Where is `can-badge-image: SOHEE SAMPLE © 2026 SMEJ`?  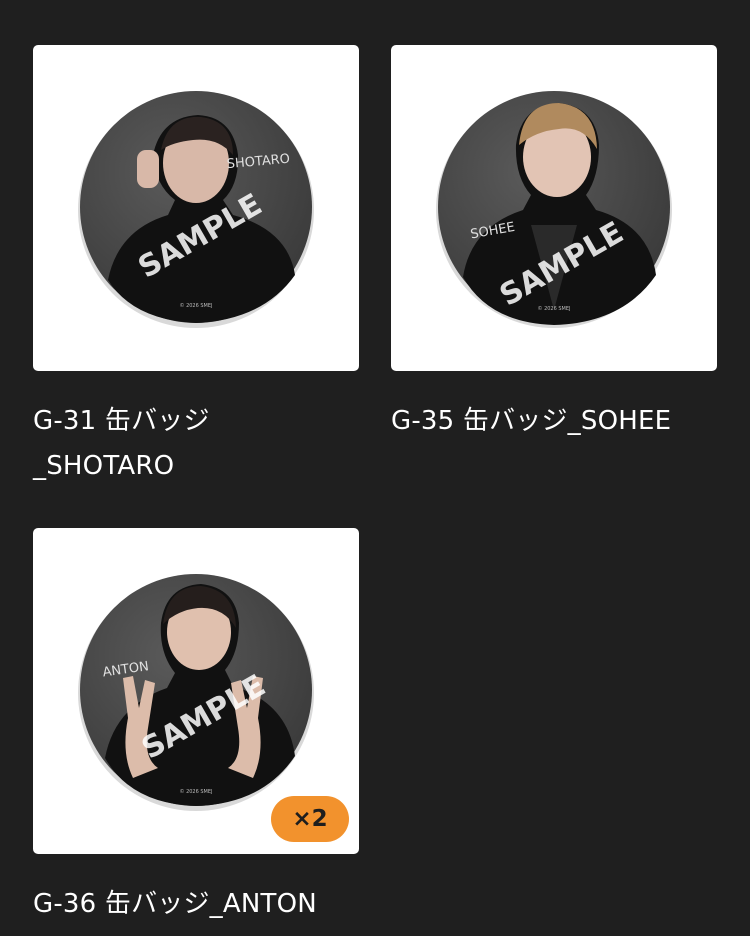
can-badge-image: SOHEE SAMPLE © 2026 SMEJ is located at coordinates (554, 209).